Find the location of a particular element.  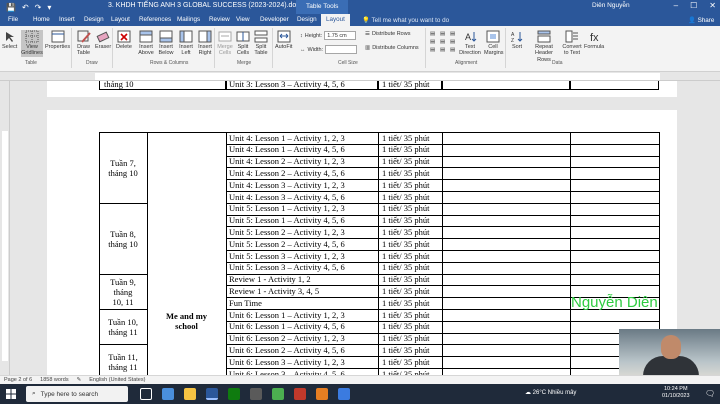

insert-below-icon is located at coordinates (166, 36).